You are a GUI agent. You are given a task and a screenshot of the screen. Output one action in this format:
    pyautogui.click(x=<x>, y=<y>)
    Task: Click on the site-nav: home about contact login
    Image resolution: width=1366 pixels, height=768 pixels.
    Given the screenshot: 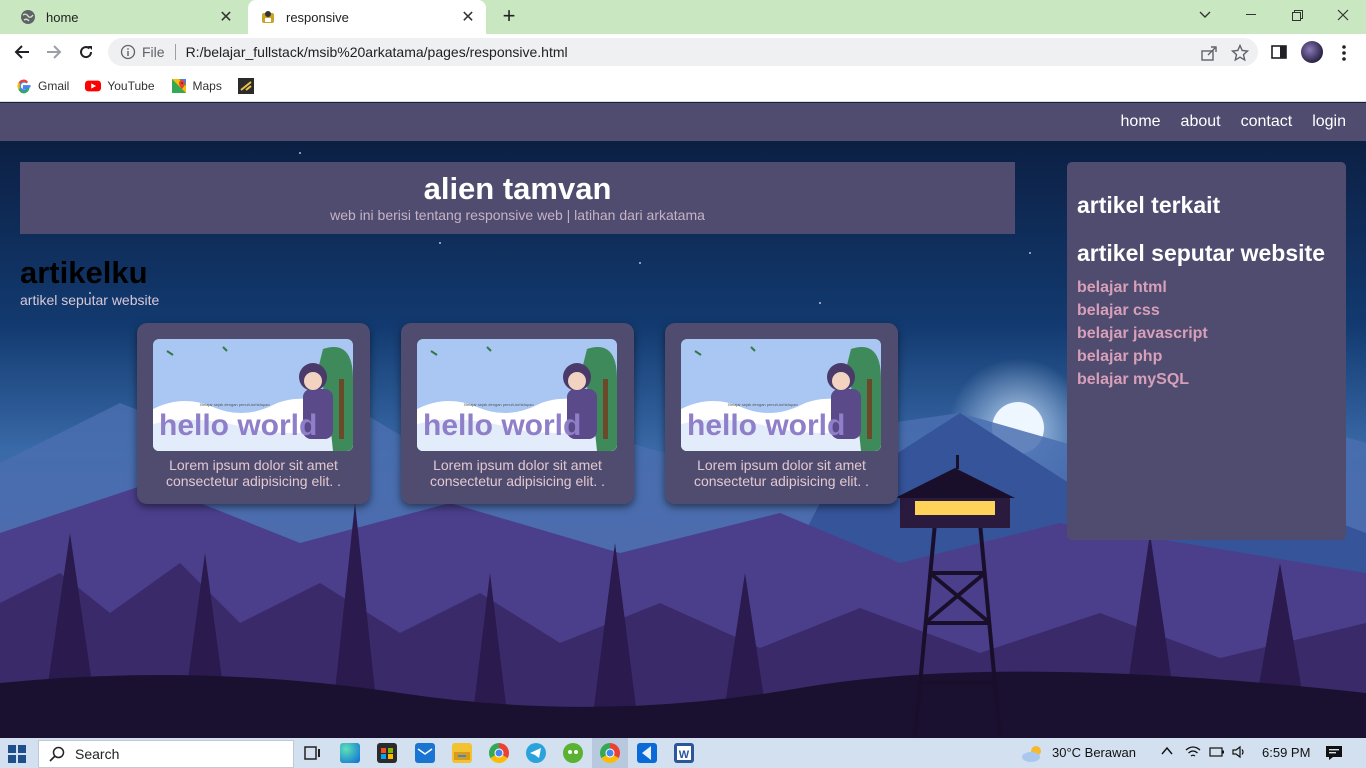 What is the action you would take?
    pyautogui.click(x=683, y=122)
    